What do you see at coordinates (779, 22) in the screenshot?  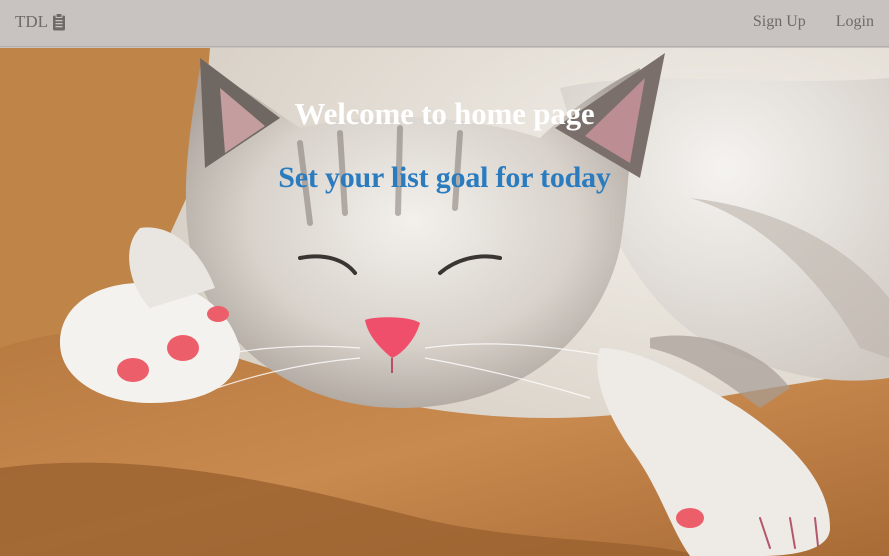 I see `signup-link: Sign Up` at bounding box center [779, 22].